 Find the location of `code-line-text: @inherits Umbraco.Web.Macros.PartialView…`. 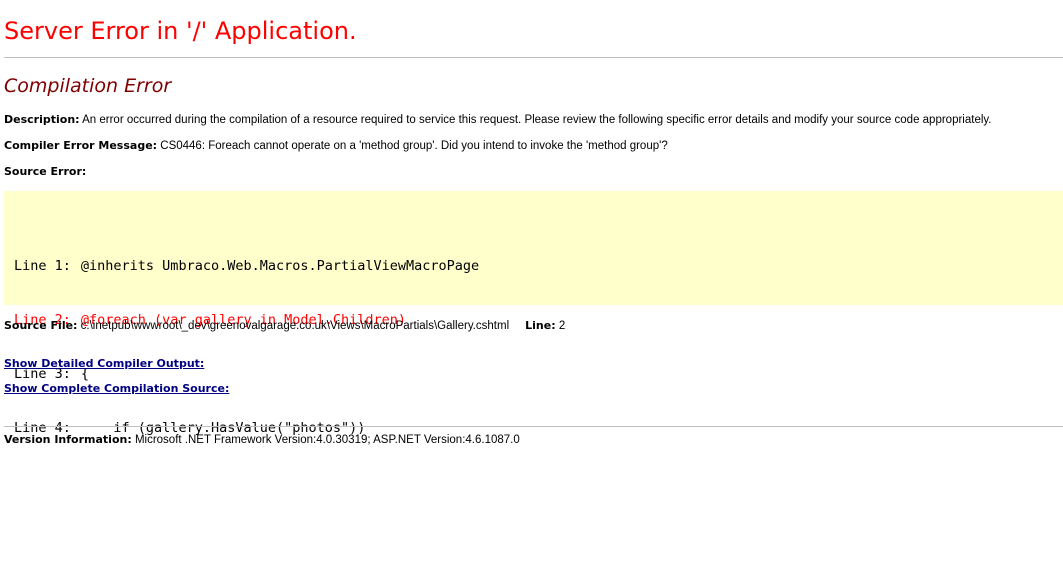

code-line-text: @inherits Umbraco.Web.Macros.PartialView… is located at coordinates (280, 266).